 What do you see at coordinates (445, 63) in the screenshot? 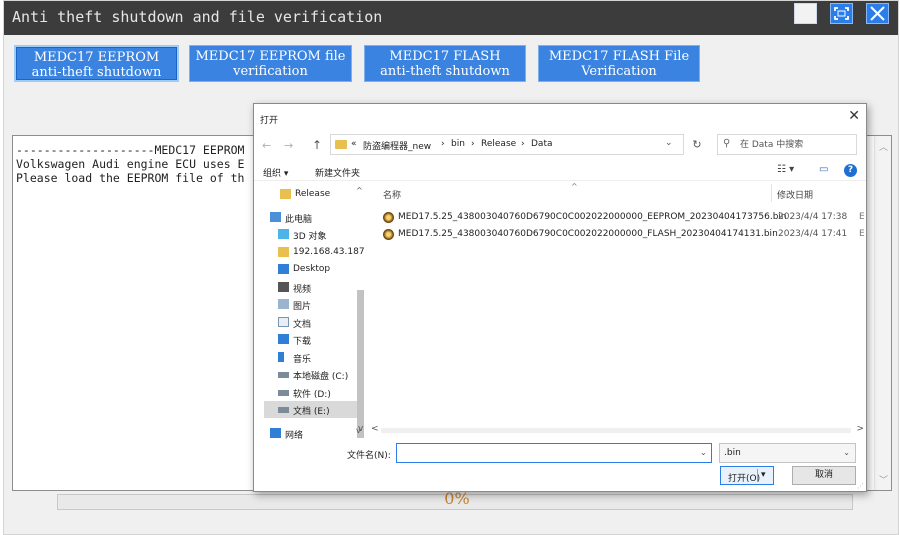
I see `flash-anti-theft-shutdown-button: MEDC17 FLASH anti-theft shutdown` at bounding box center [445, 63].